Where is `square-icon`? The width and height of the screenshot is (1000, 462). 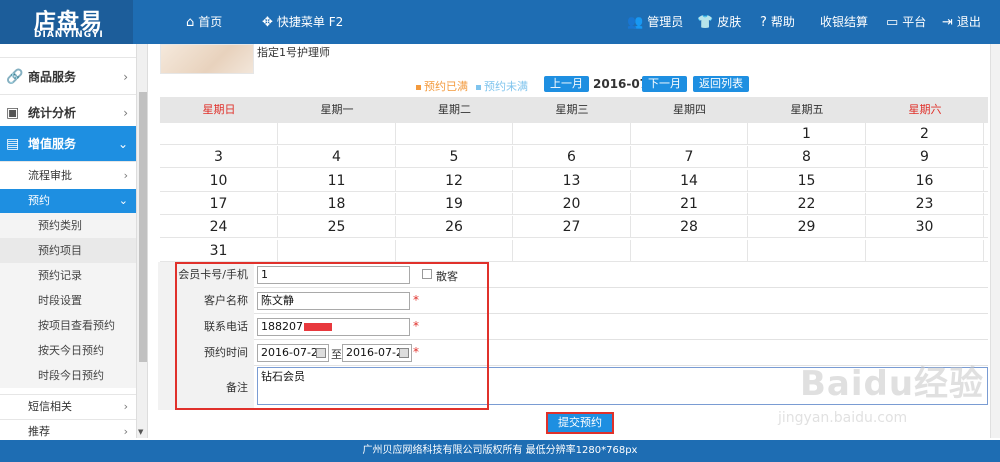 square-icon is located at coordinates (478, 87).